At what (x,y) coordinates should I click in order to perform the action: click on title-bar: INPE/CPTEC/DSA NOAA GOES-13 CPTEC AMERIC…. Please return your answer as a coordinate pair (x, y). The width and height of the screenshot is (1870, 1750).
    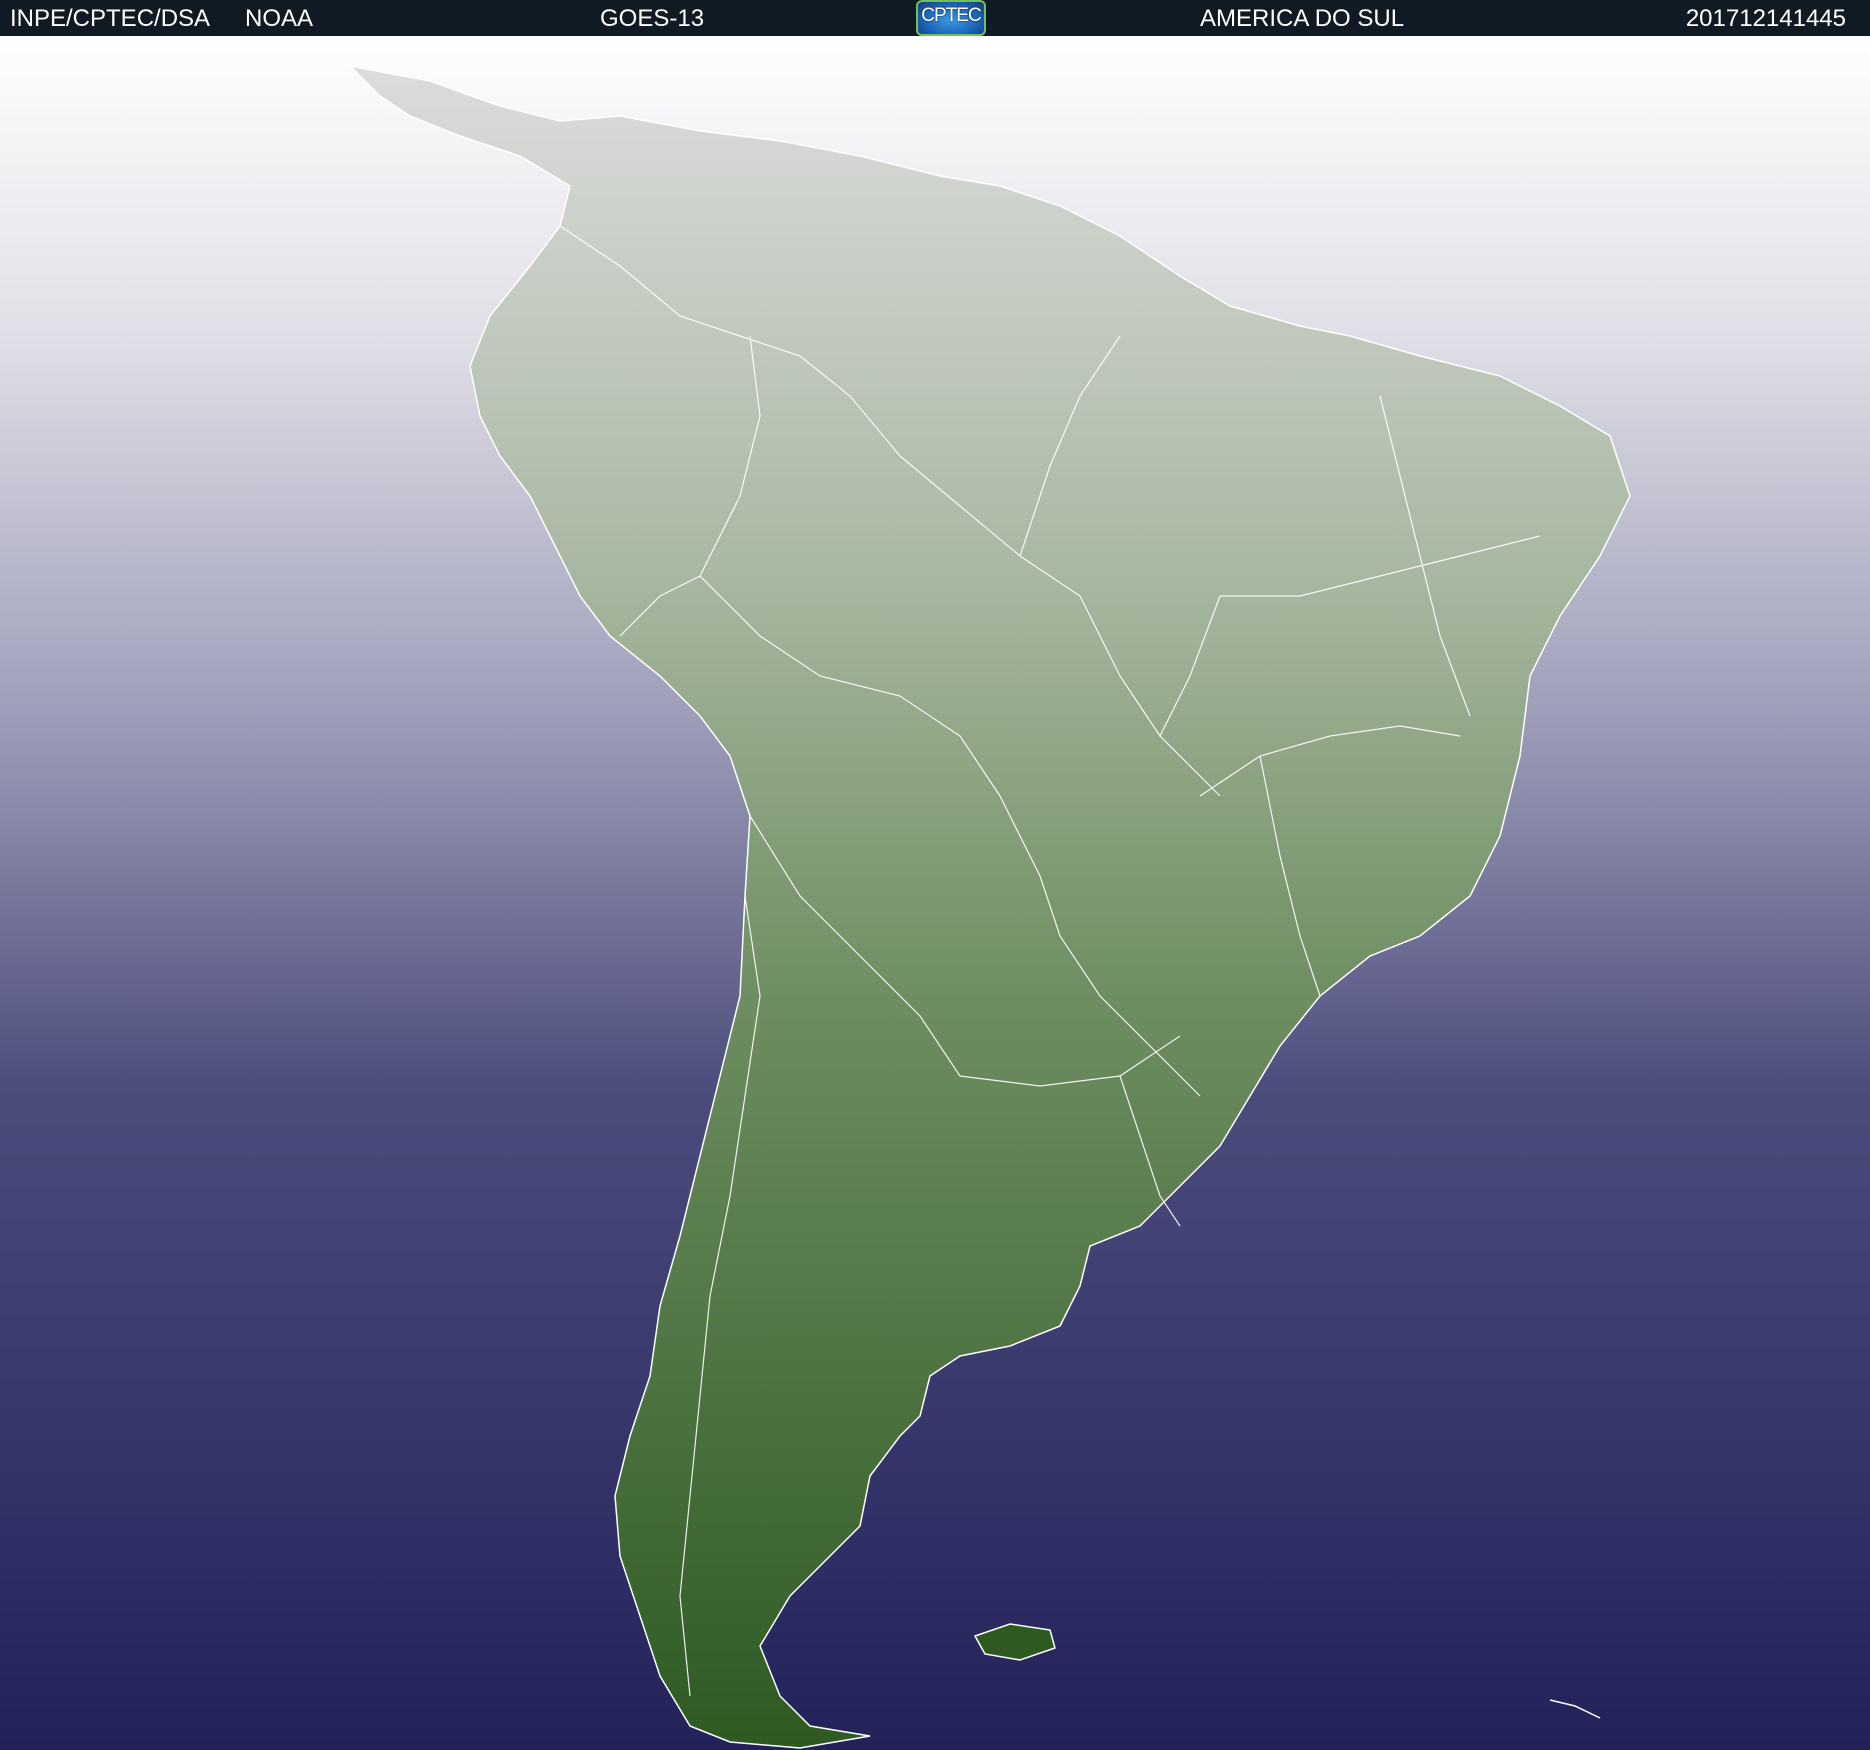
    Looking at the image, I should click on (935, 18).